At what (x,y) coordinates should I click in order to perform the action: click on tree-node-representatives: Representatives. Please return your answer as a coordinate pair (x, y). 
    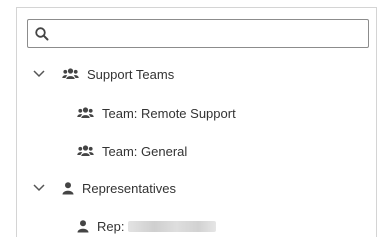
    Looking at the image, I should click on (104, 188).